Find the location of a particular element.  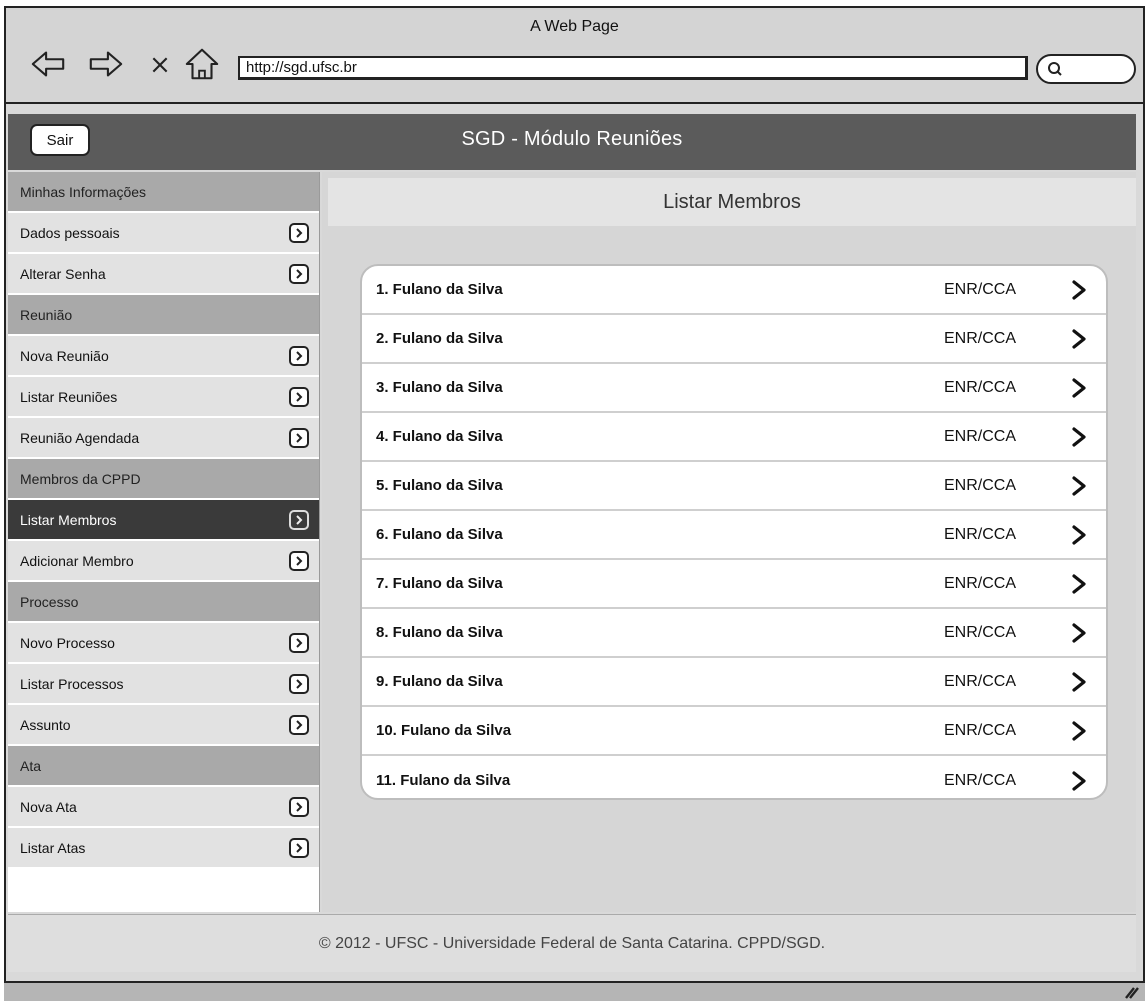

sidebar-item-label: Dados pessoais is located at coordinates (70, 232).